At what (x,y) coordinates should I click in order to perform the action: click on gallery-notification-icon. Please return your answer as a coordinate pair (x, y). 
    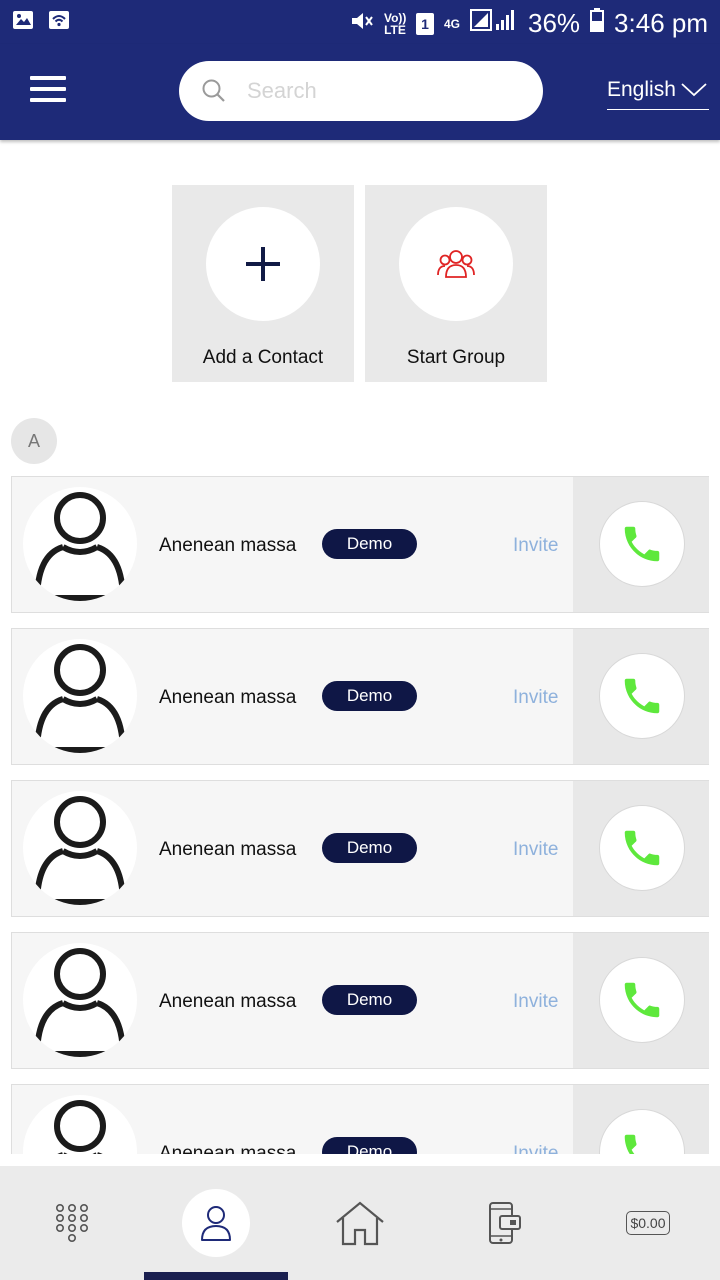
    Looking at the image, I should click on (23, 22).